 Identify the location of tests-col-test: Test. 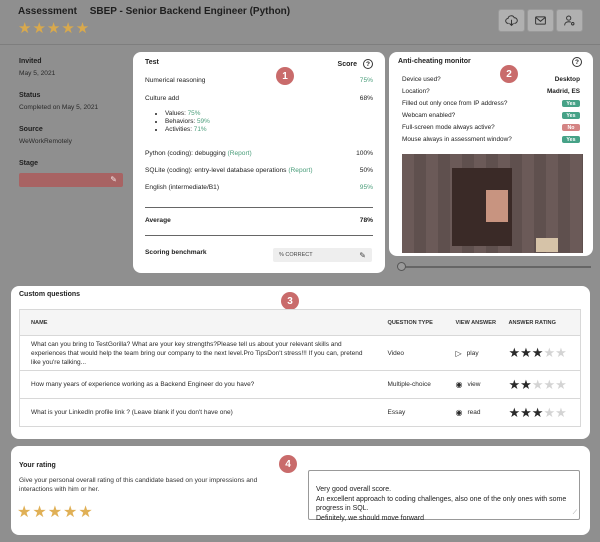
(152, 62).